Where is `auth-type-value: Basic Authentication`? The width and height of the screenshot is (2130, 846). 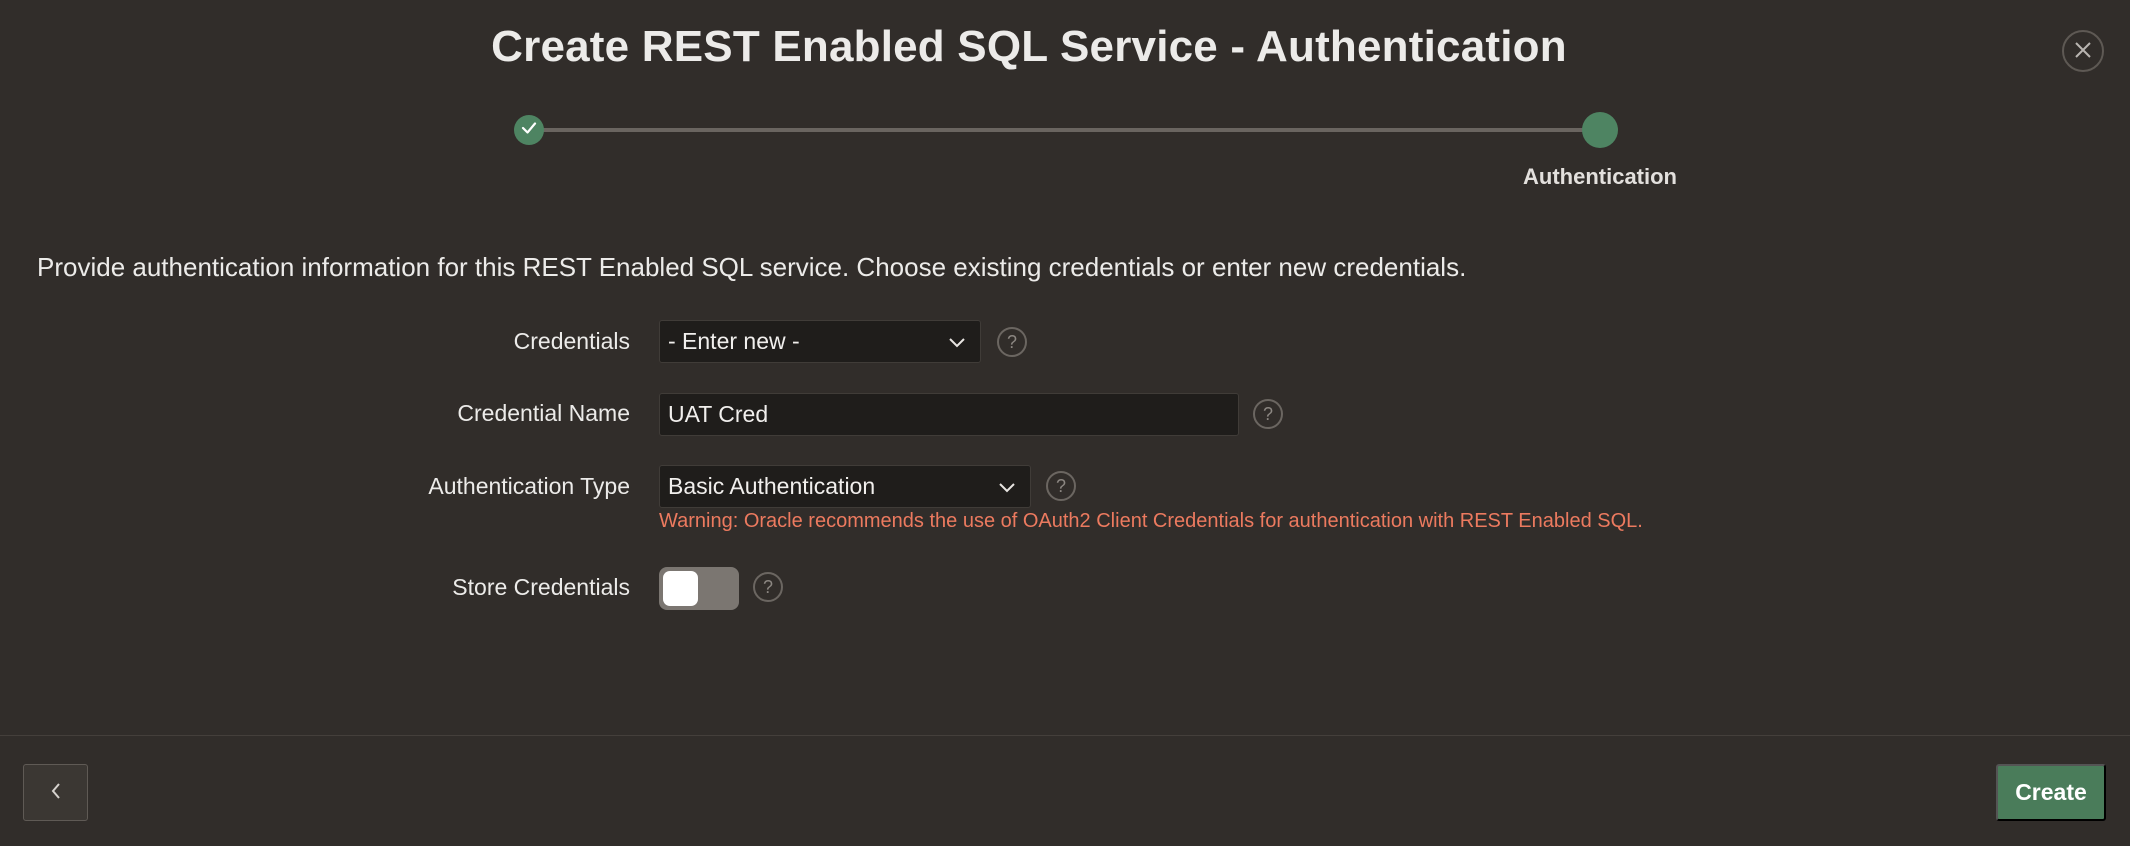 auth-type-value: Basic Authentication is located at coordinates (772, 486).